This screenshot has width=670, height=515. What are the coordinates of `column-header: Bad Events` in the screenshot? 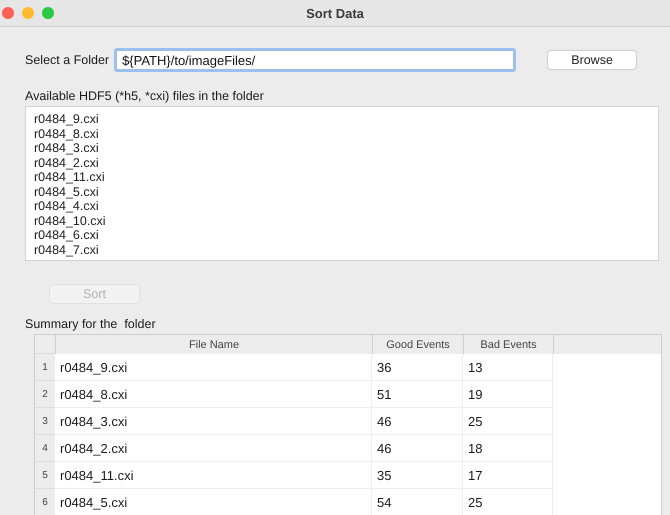 It's located at (508, 344).